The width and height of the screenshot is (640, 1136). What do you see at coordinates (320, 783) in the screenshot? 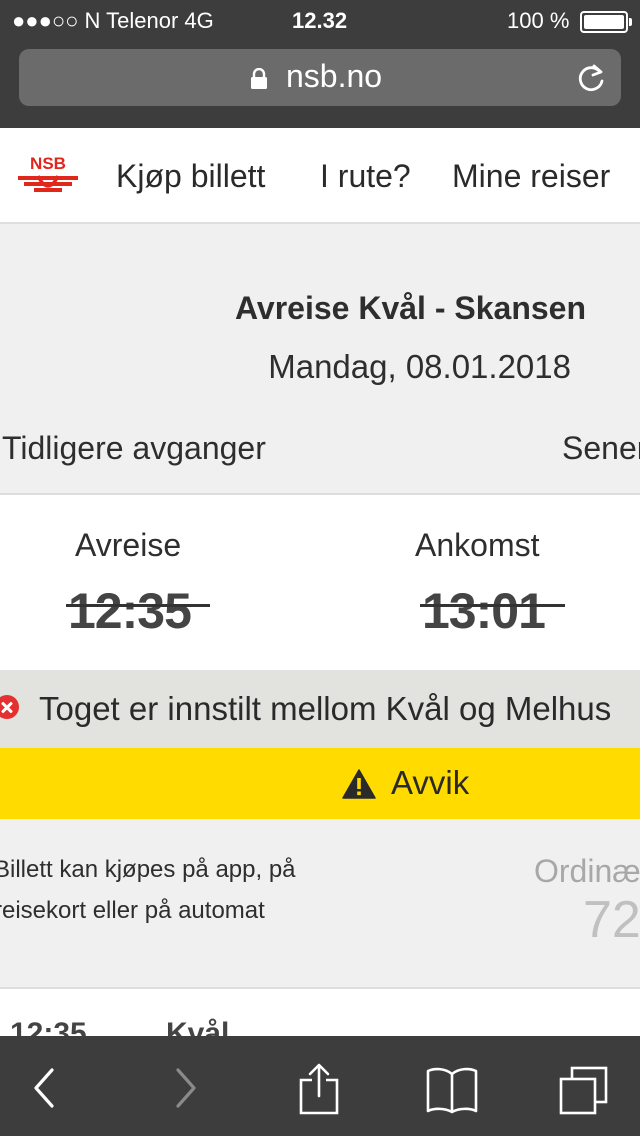
I see `deviation-banner` at bounding box center [320, 783].